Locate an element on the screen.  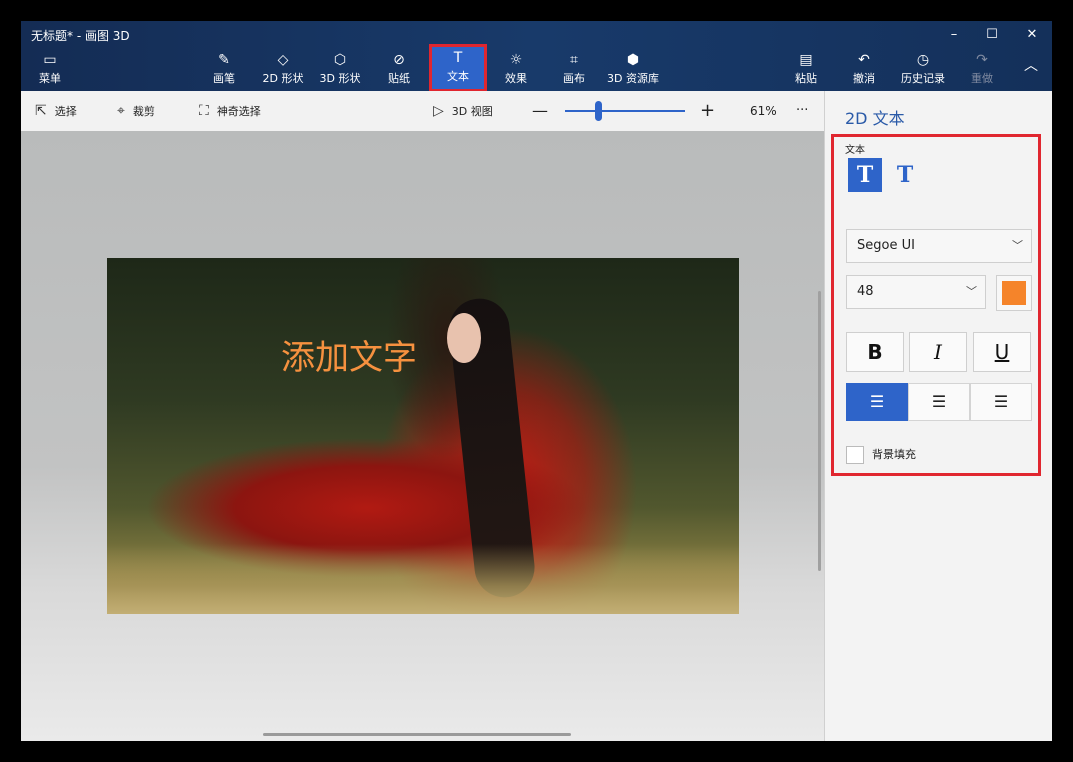
pointer-icon: ⇱ is located at coordinates (41, 111).